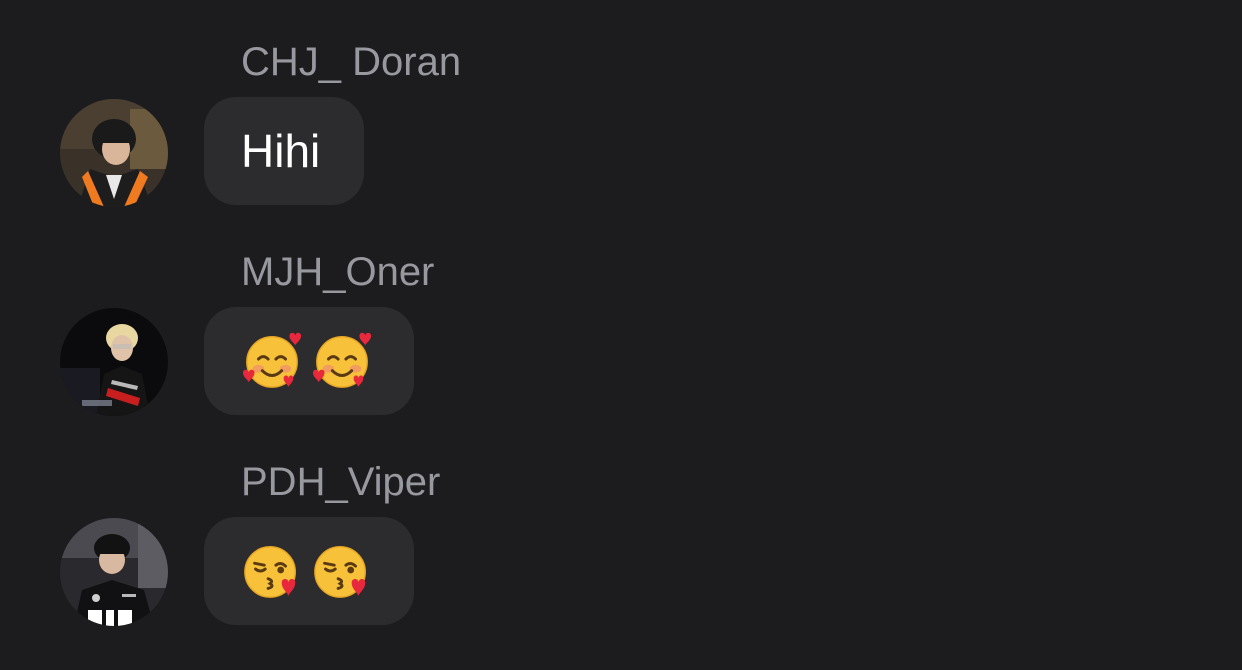  I want to click on sender-name: CHJ_ Doran, so click(351, 62).